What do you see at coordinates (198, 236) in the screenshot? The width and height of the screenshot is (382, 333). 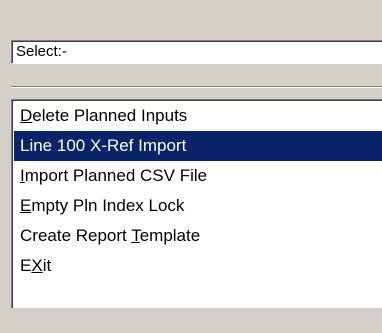 I see `list-item-create-report-template: Create Report Template` at bounding box center [198, 236].